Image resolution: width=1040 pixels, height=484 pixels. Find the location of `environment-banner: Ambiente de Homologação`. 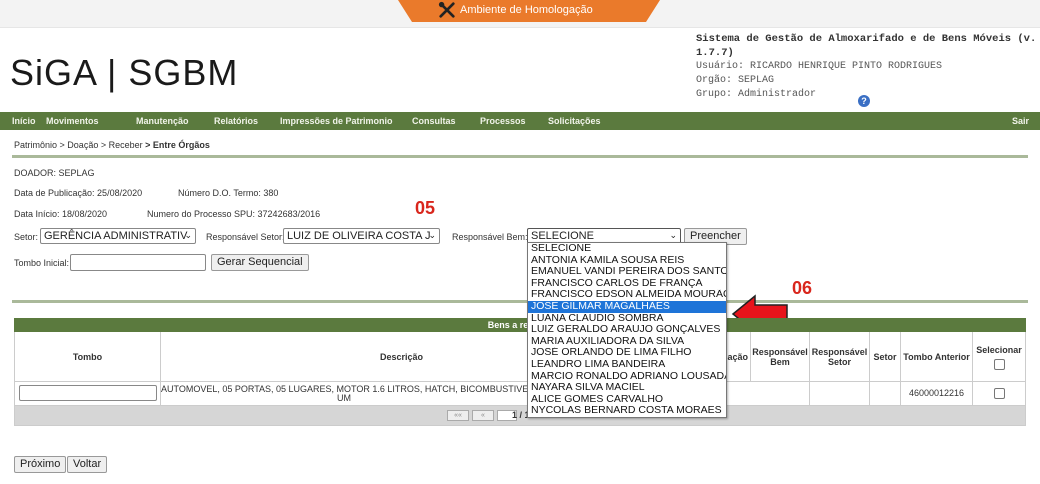

environment-banner: Ambiente de Homologação is located at coordinates (529, 11).